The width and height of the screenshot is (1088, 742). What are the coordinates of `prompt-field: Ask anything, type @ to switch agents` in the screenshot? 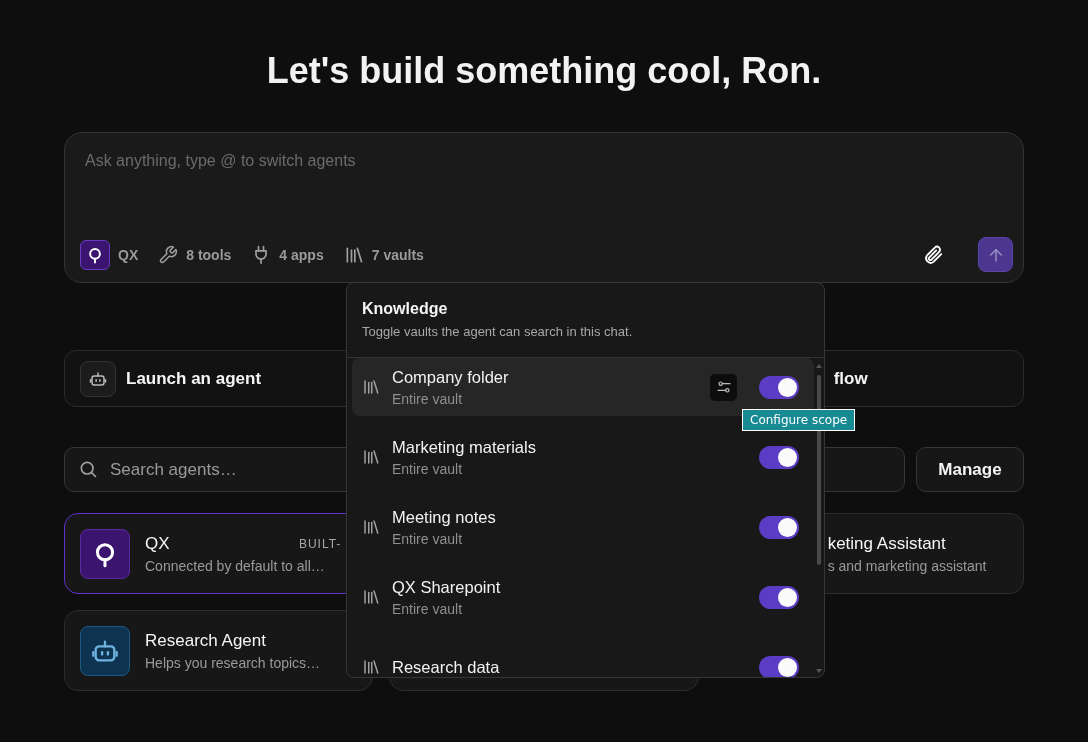 It's located at (546, 161).